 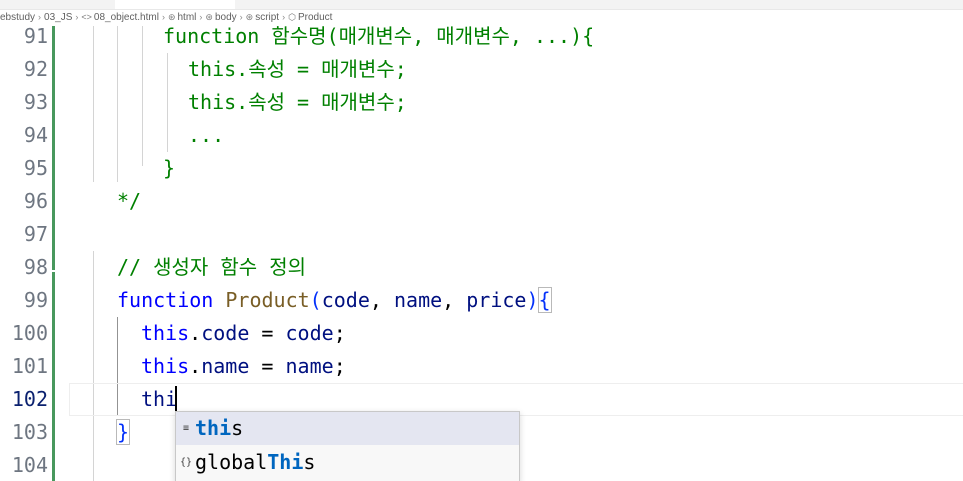 What do you see at coordinates (309, 333) in the screenshot?
I see `identifier-token: code` at bounding box center [309, 333].